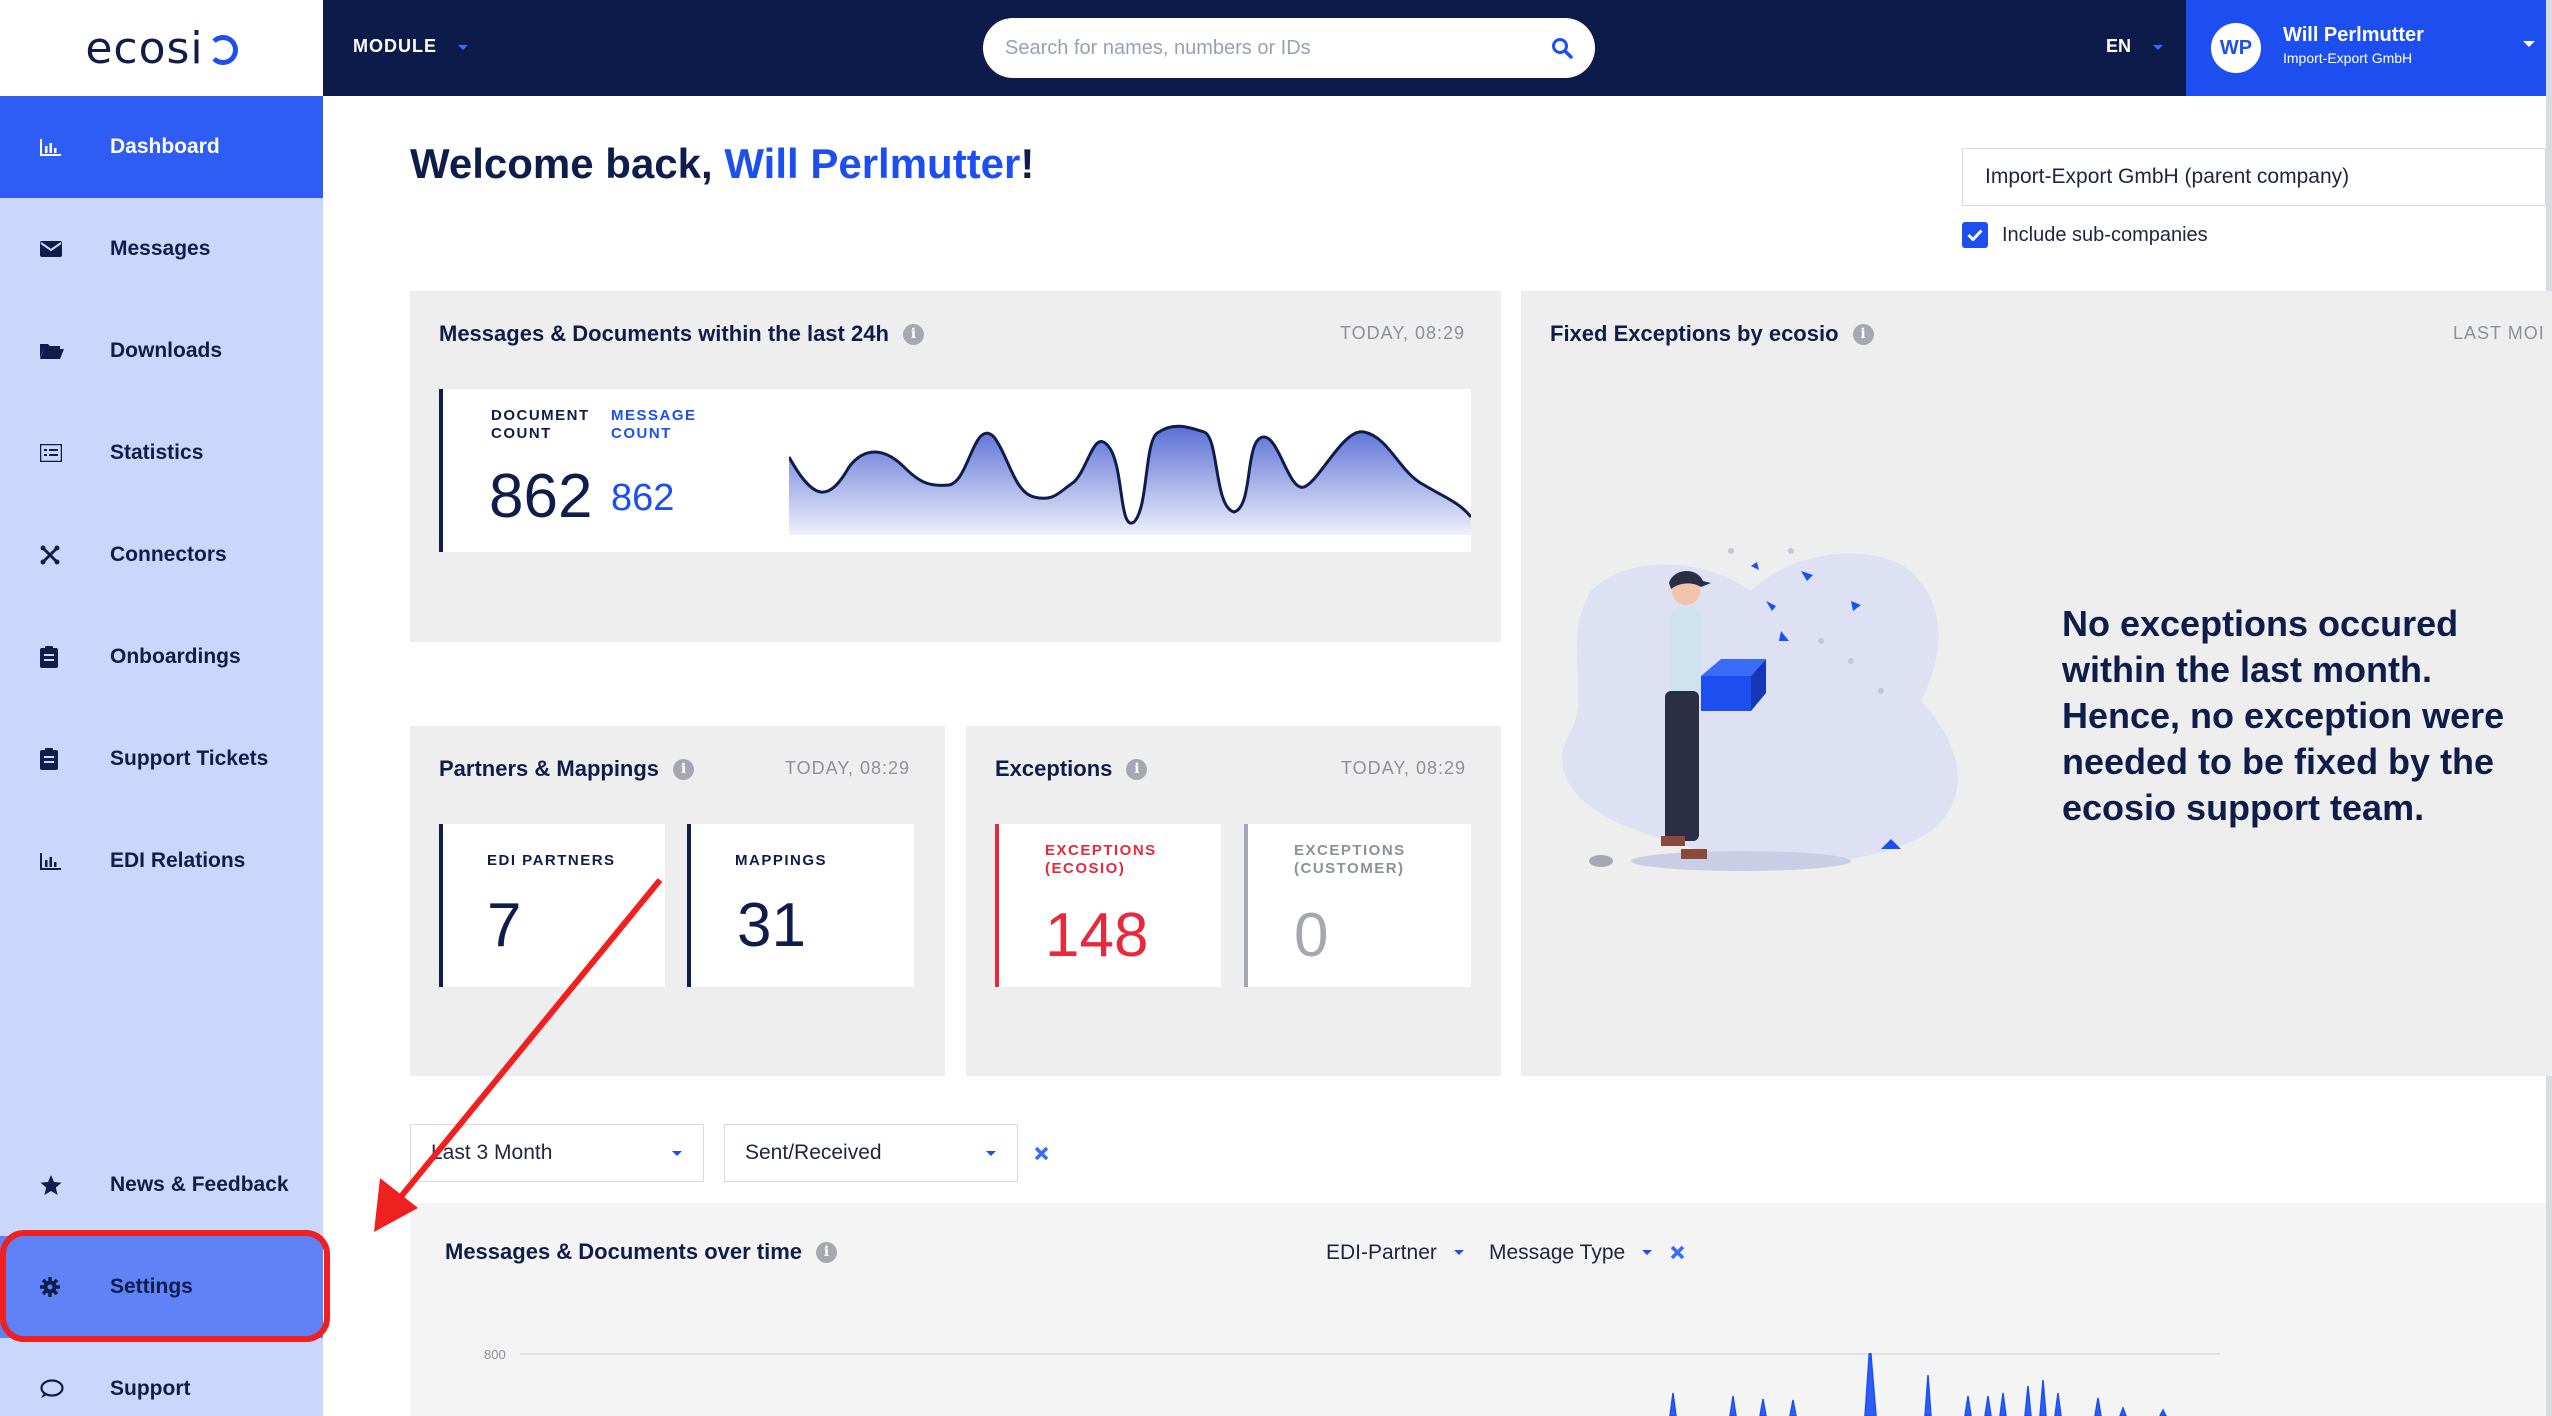 This screenshot has height=1416, width=2552. I want to click on card-title: Fixed Exceptions by ecosio i, so click(1712, 334).